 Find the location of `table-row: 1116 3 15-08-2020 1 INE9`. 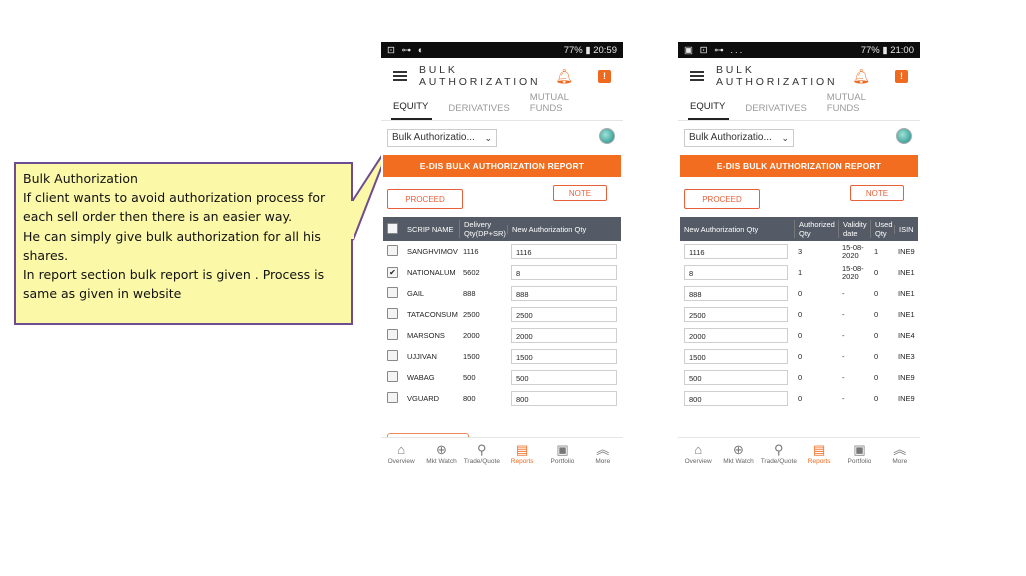

table-row: 1116 3 15-08-2020 1 INE9 is located at coordinates (799, 251).